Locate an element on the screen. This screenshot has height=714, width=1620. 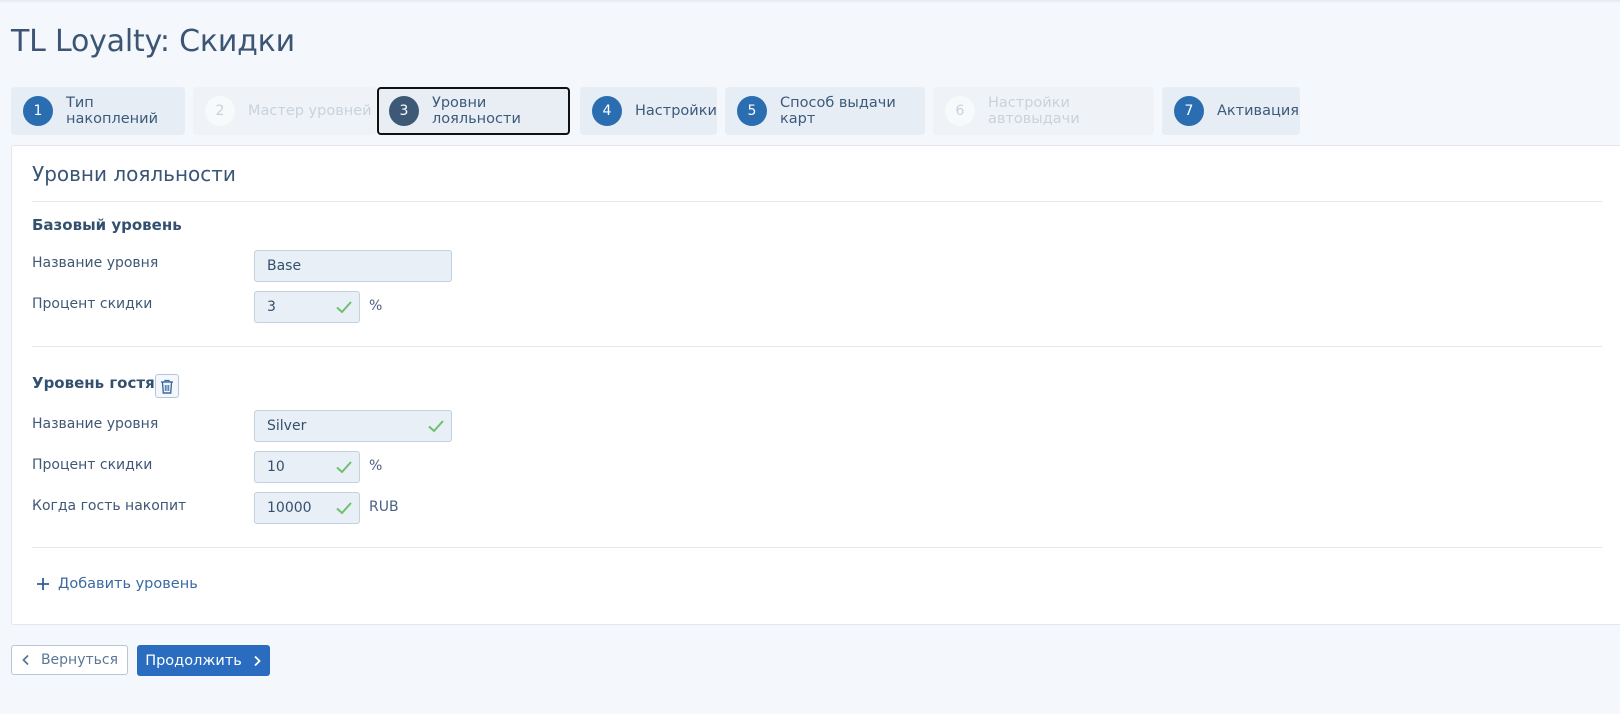
back-button: Вернуться is located at coordinates (69, 660).